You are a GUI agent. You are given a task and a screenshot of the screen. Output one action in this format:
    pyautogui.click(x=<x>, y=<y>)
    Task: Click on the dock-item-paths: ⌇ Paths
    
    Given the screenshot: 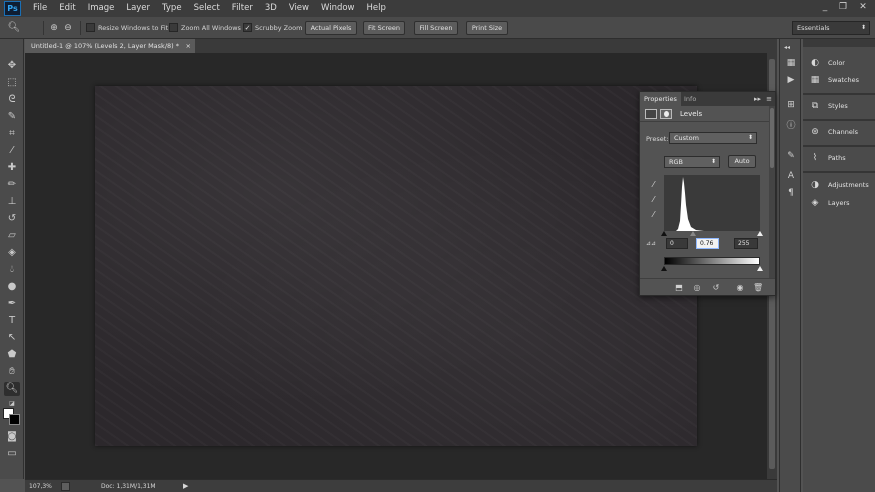 What is the action you would take?
    pyautogui.click(x=842, y=158)
    